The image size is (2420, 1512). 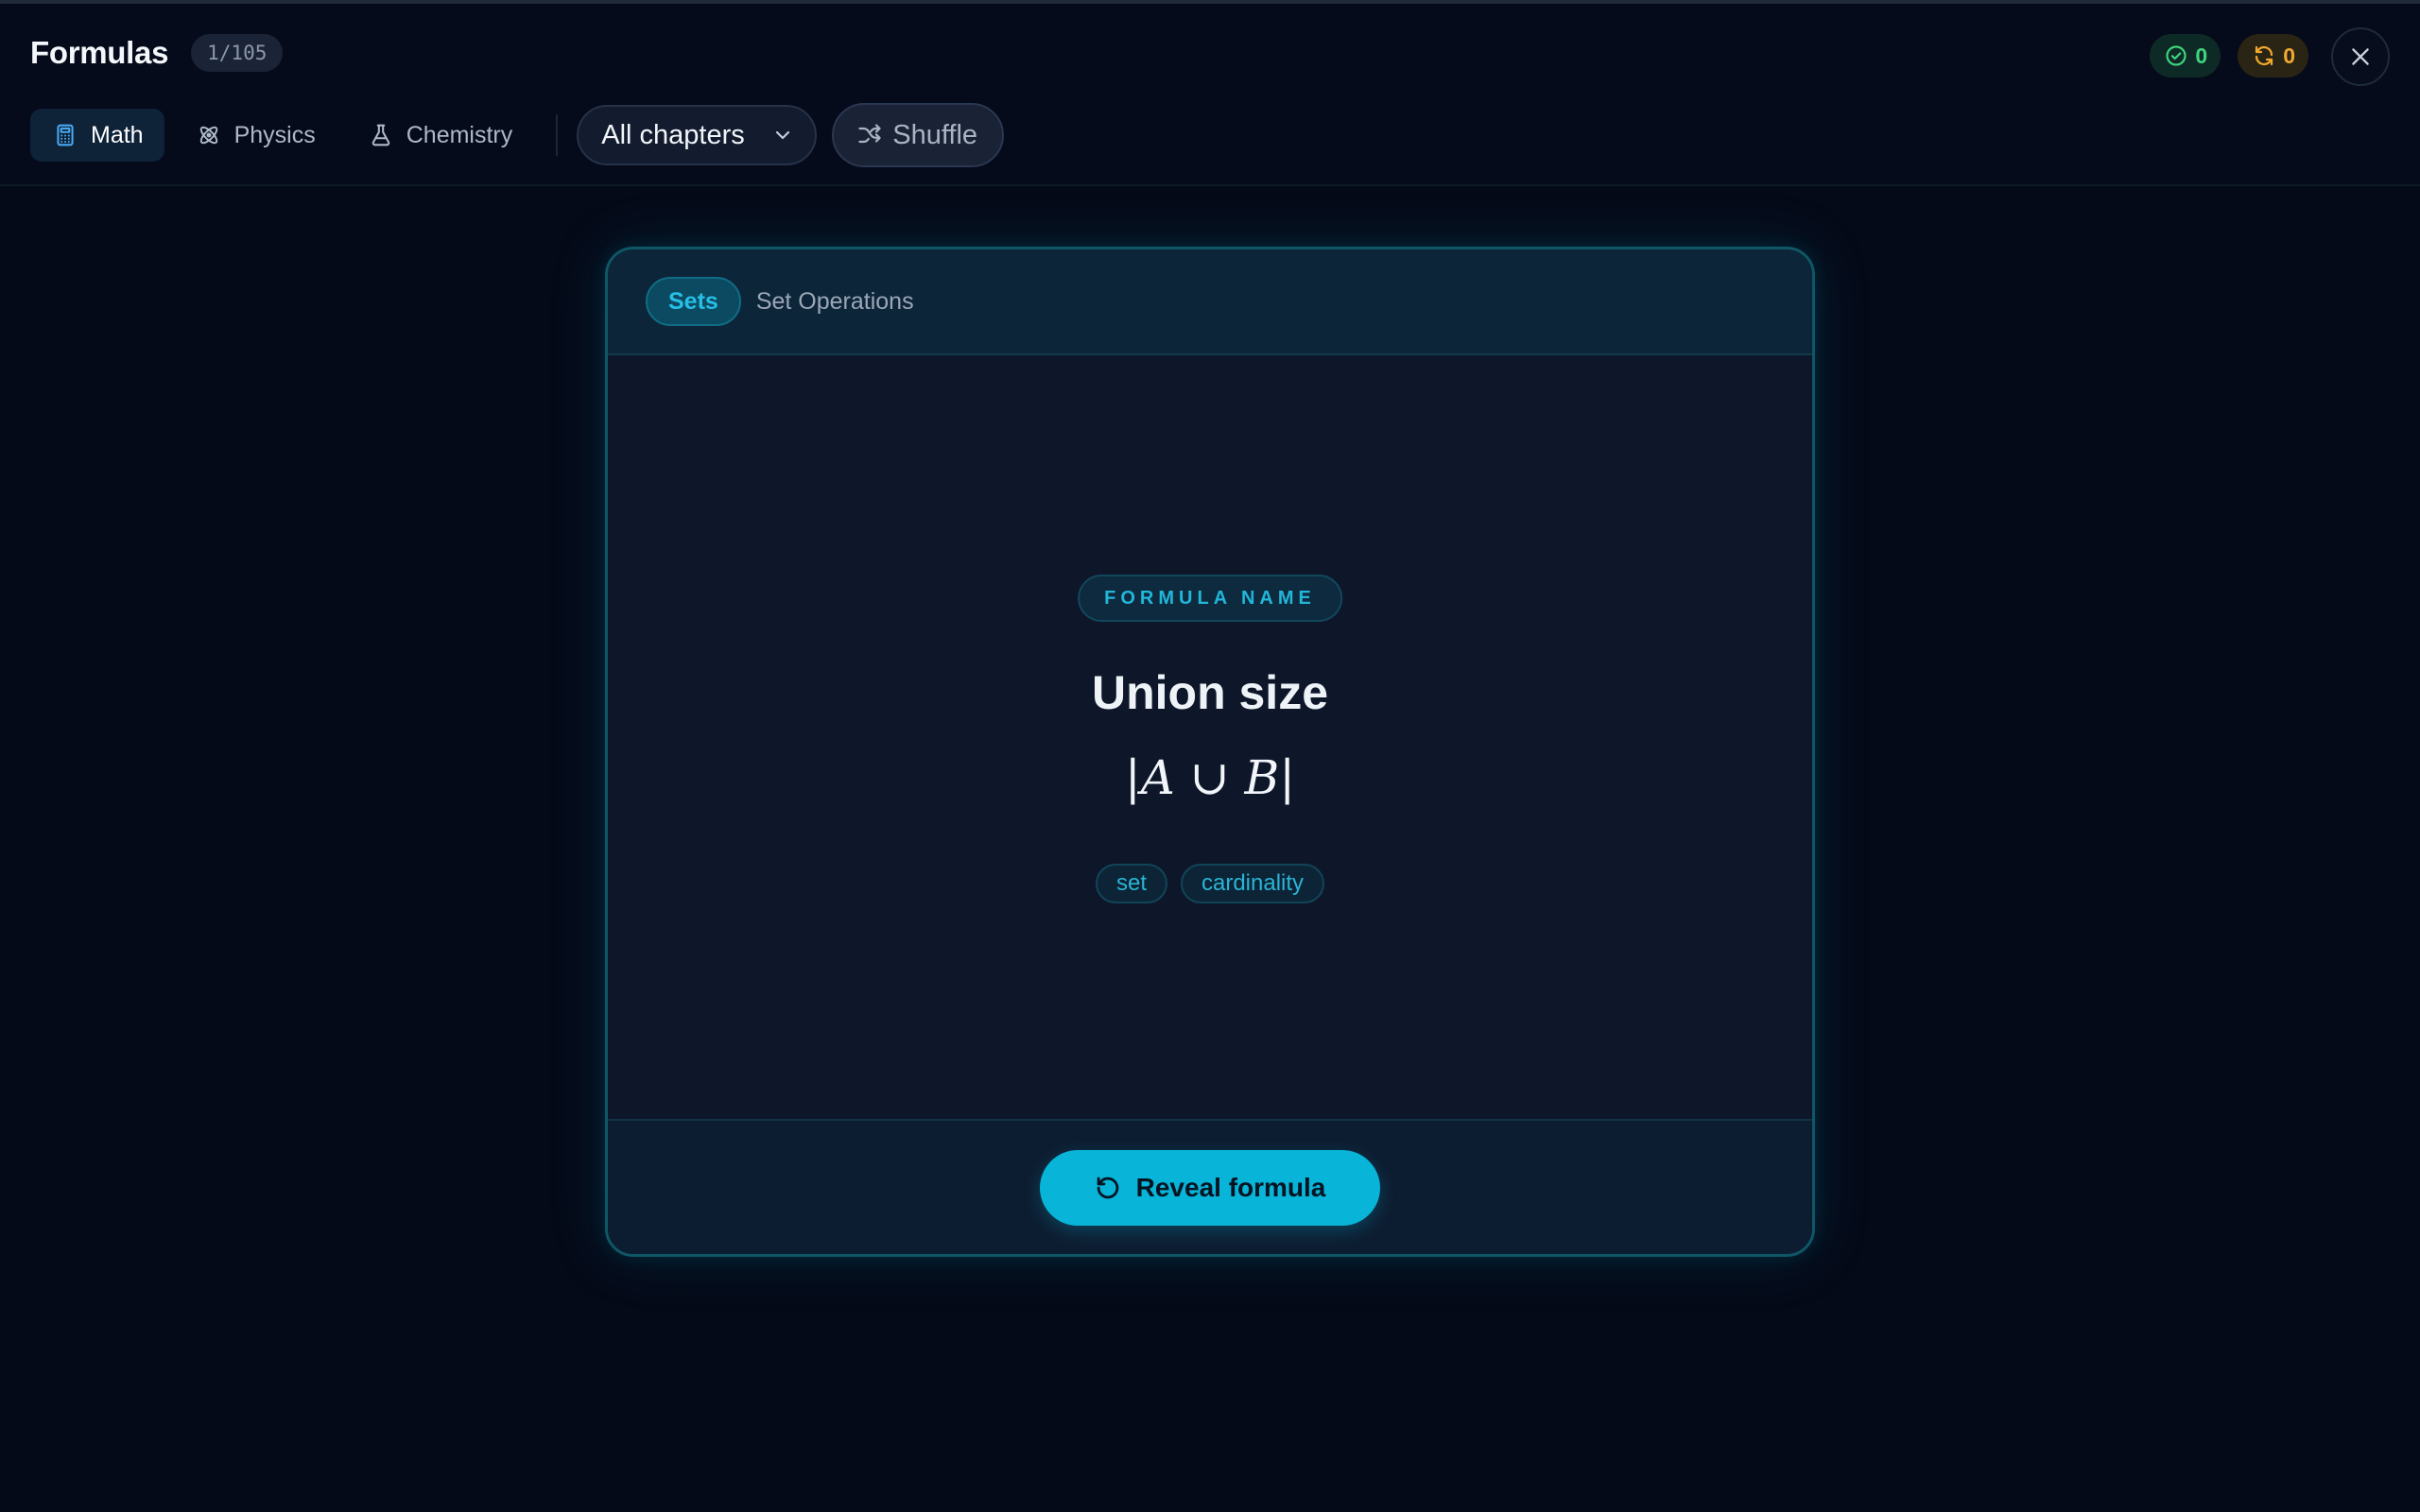 I want to click on formula-name-label: FORMULA NAME, so click(x=1210, y=598).